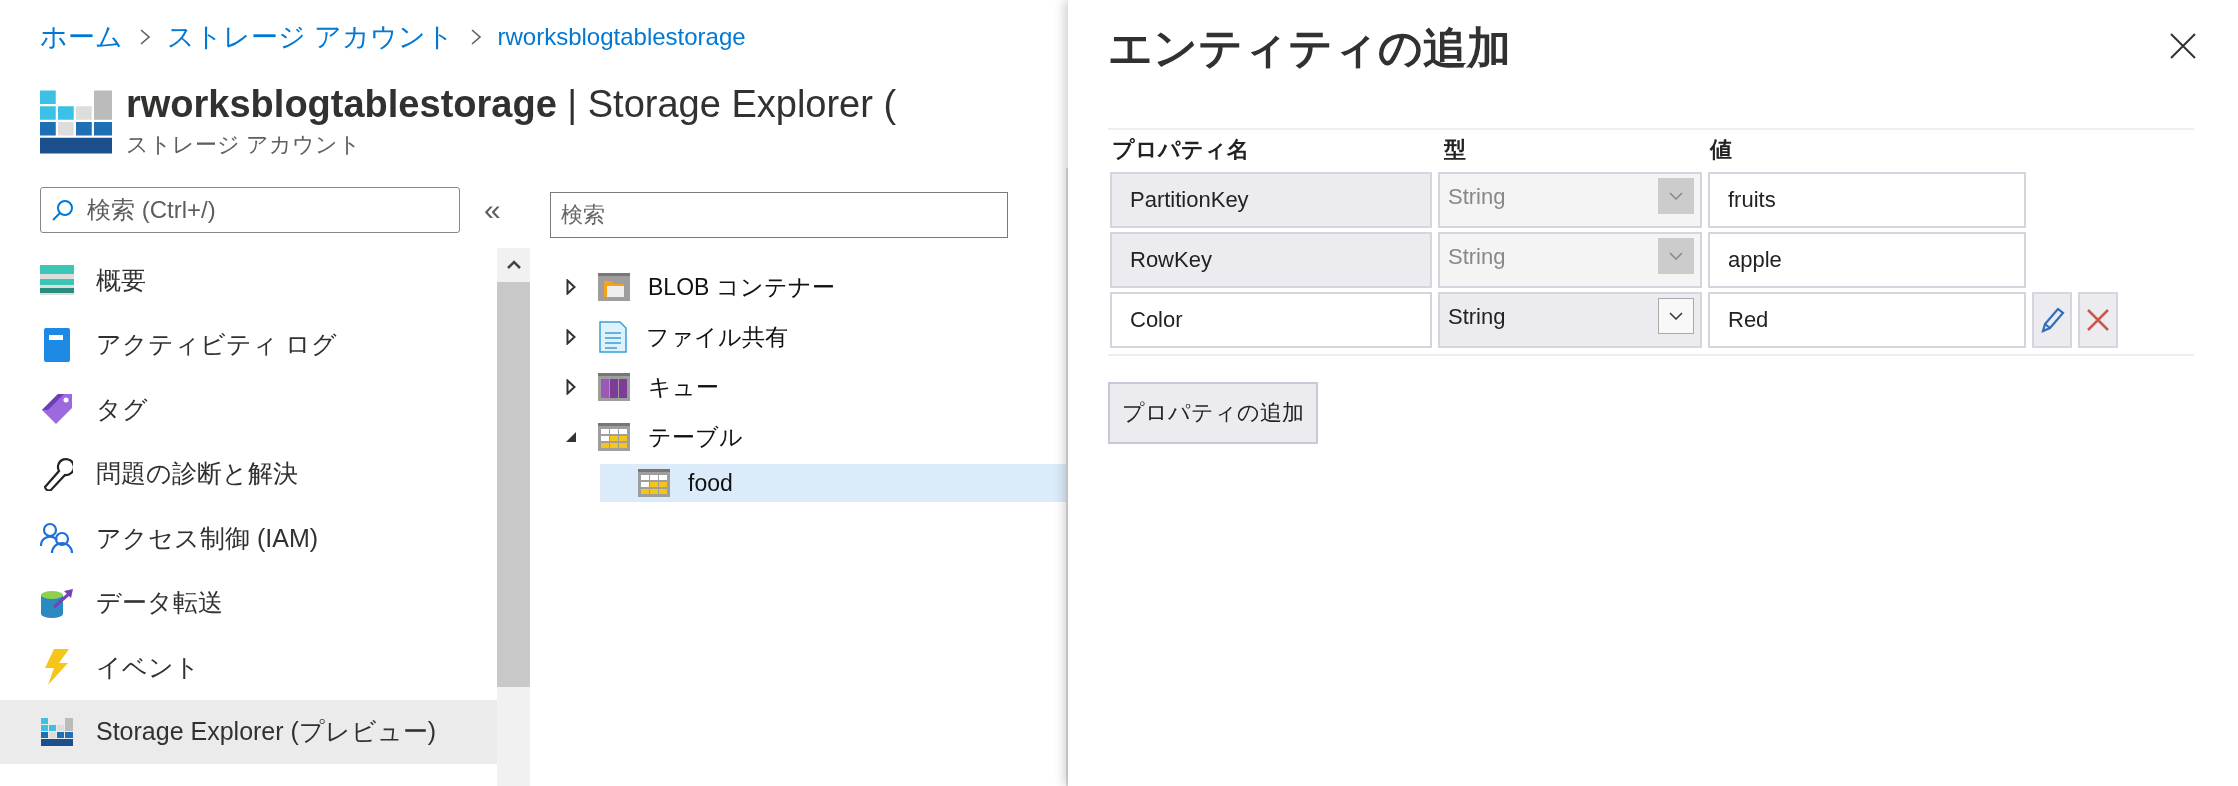 This screenshot has width=2238, height=786. Describe the element at coordinates (248, 473) in the screenshot. I see `nav-item: 問題の診断と解決` at that location.